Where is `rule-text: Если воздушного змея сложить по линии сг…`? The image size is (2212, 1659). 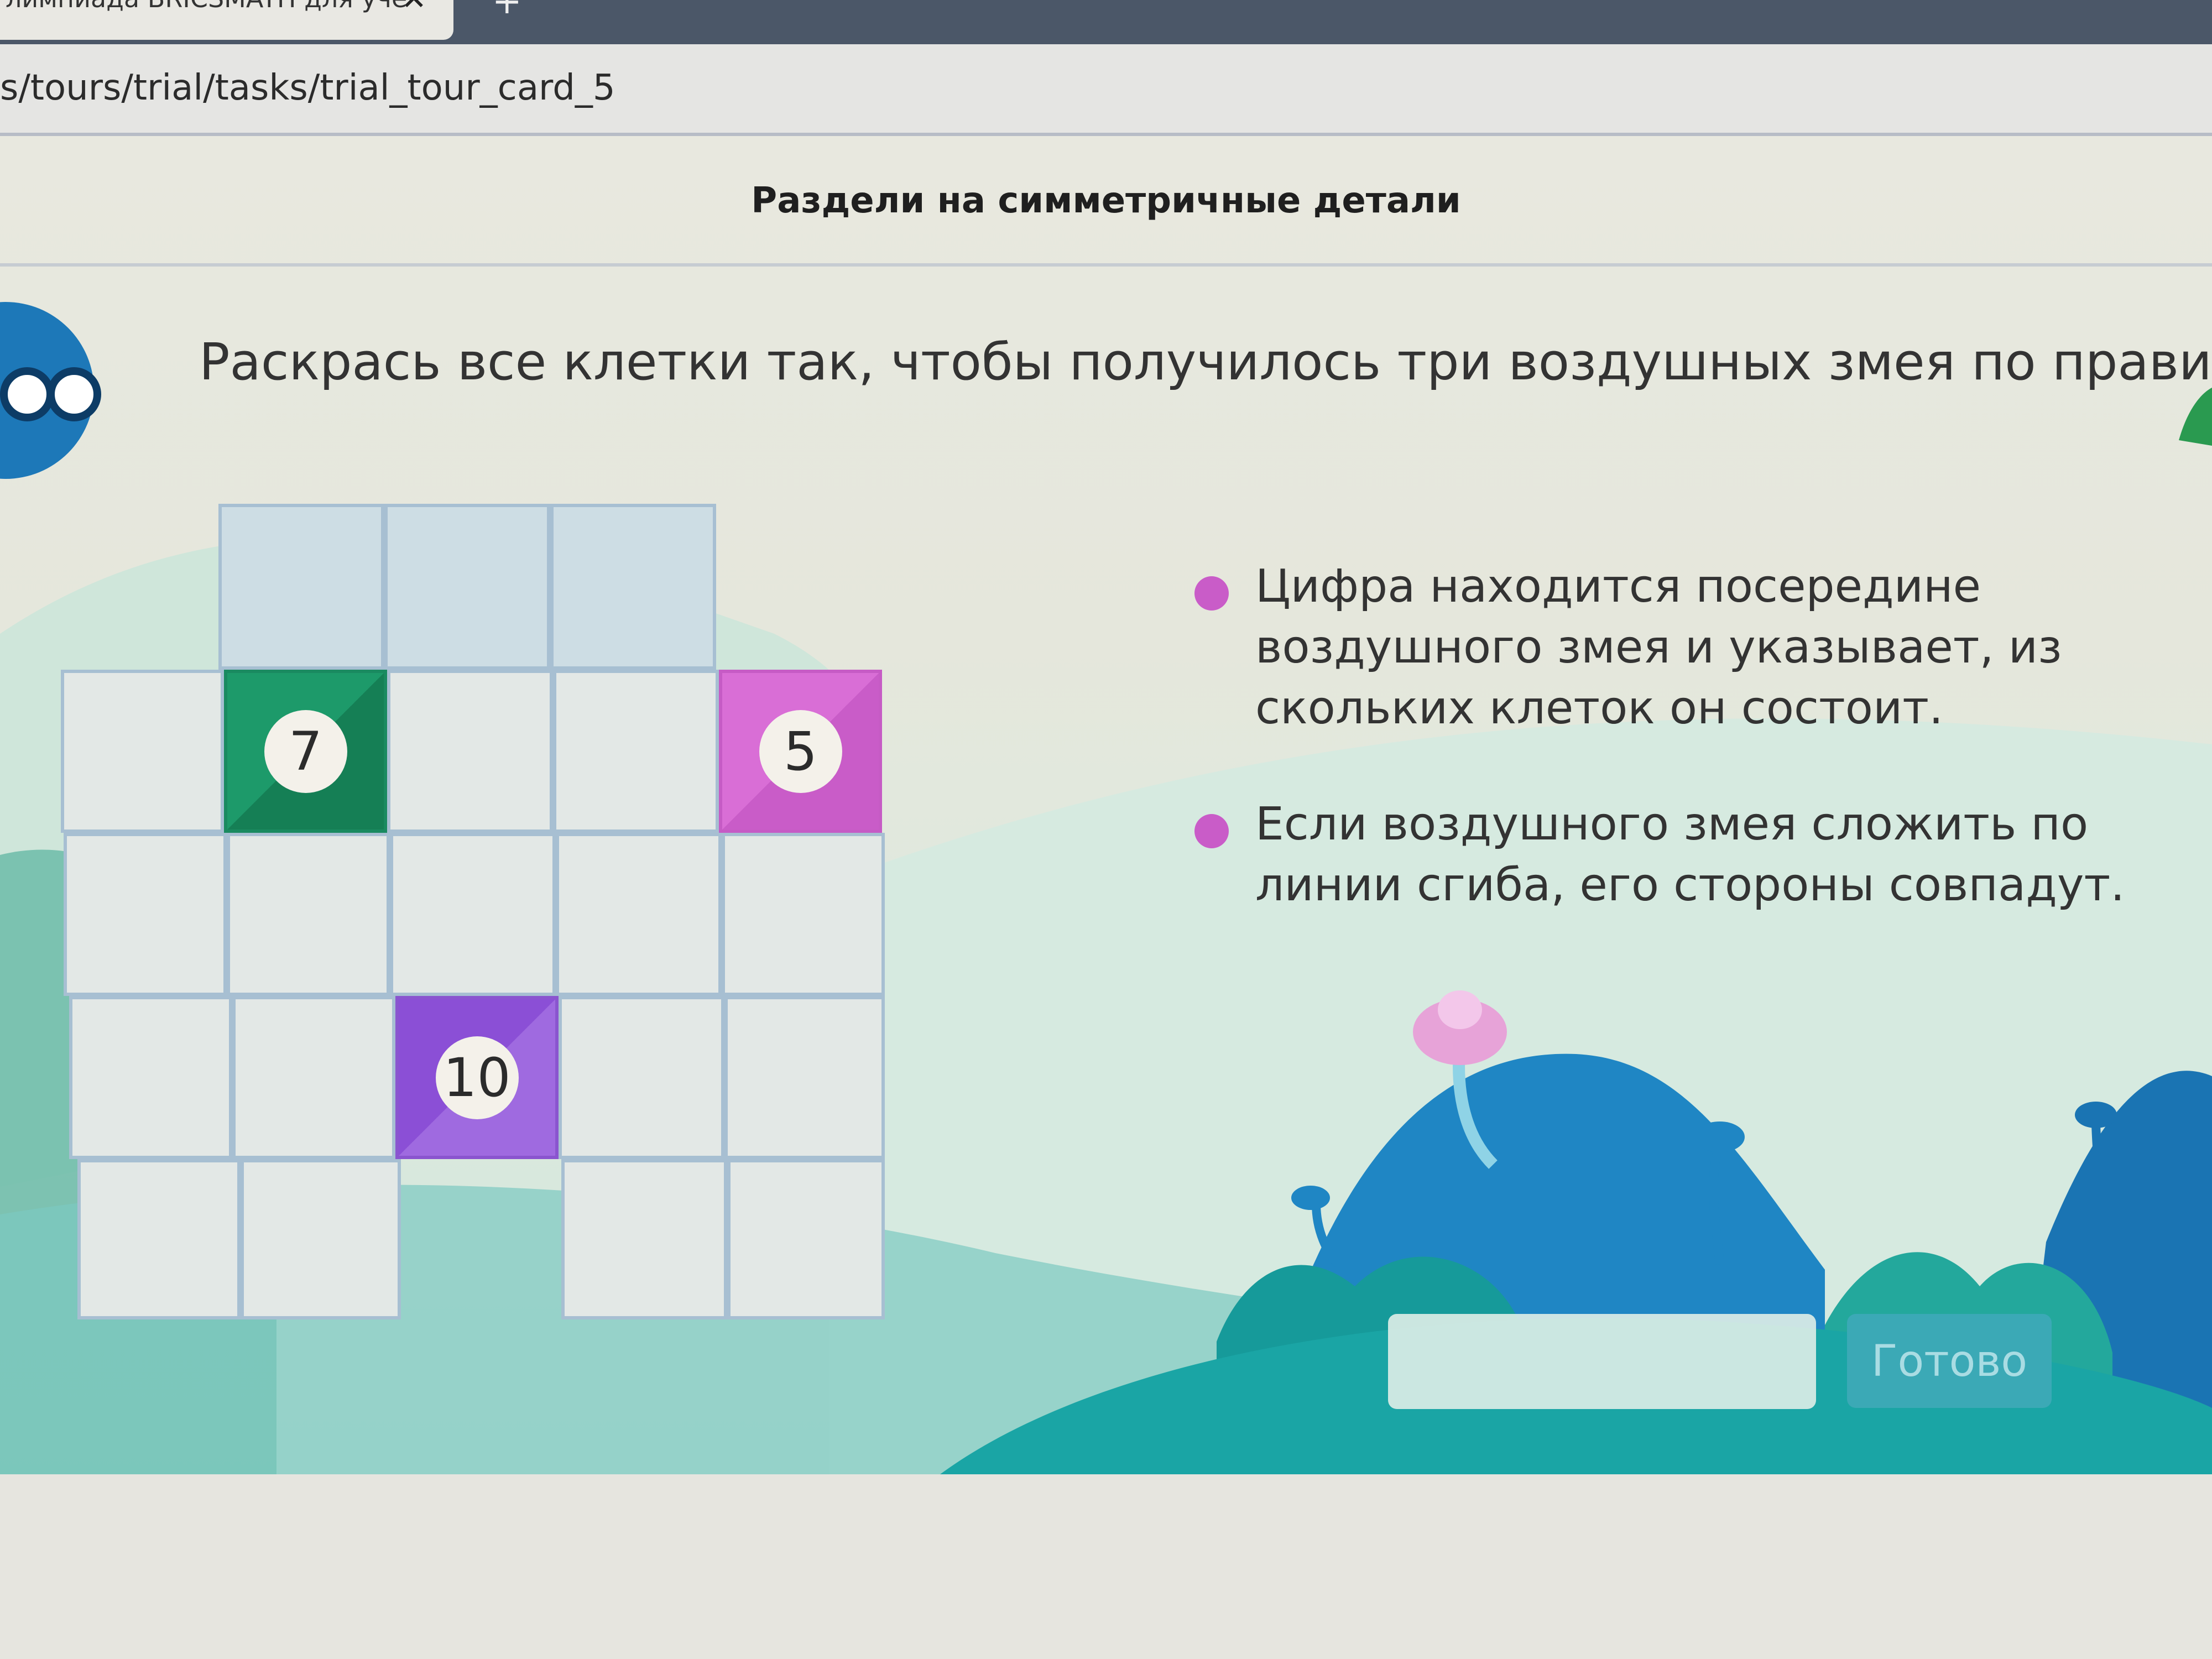
rule-text: Если воздушного змея сложить по линии сг… is located at coordinates (1690, 855).